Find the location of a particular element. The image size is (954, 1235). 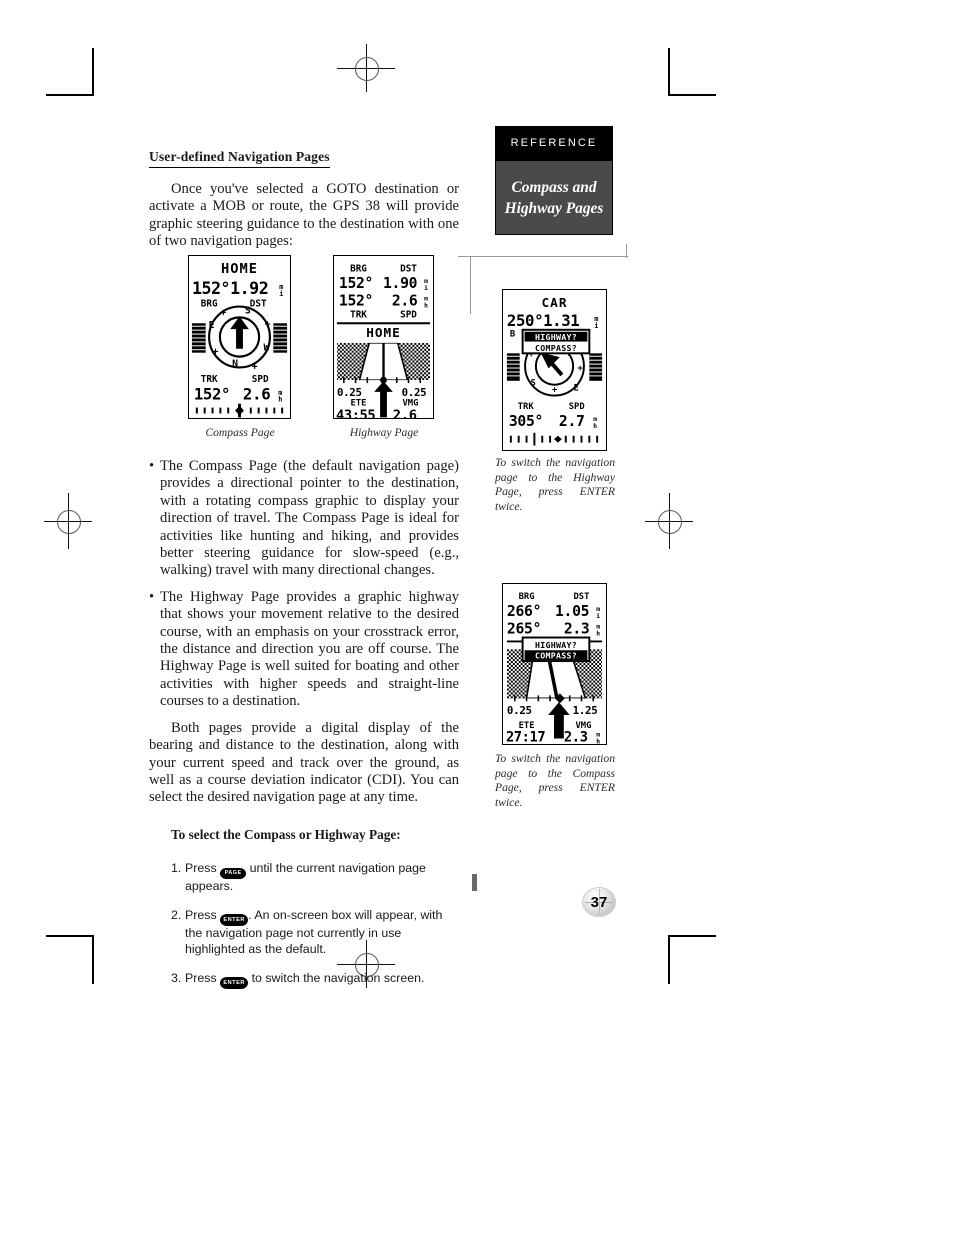

crop-mark-bottom-left-h is located at coordinates (70, 936).